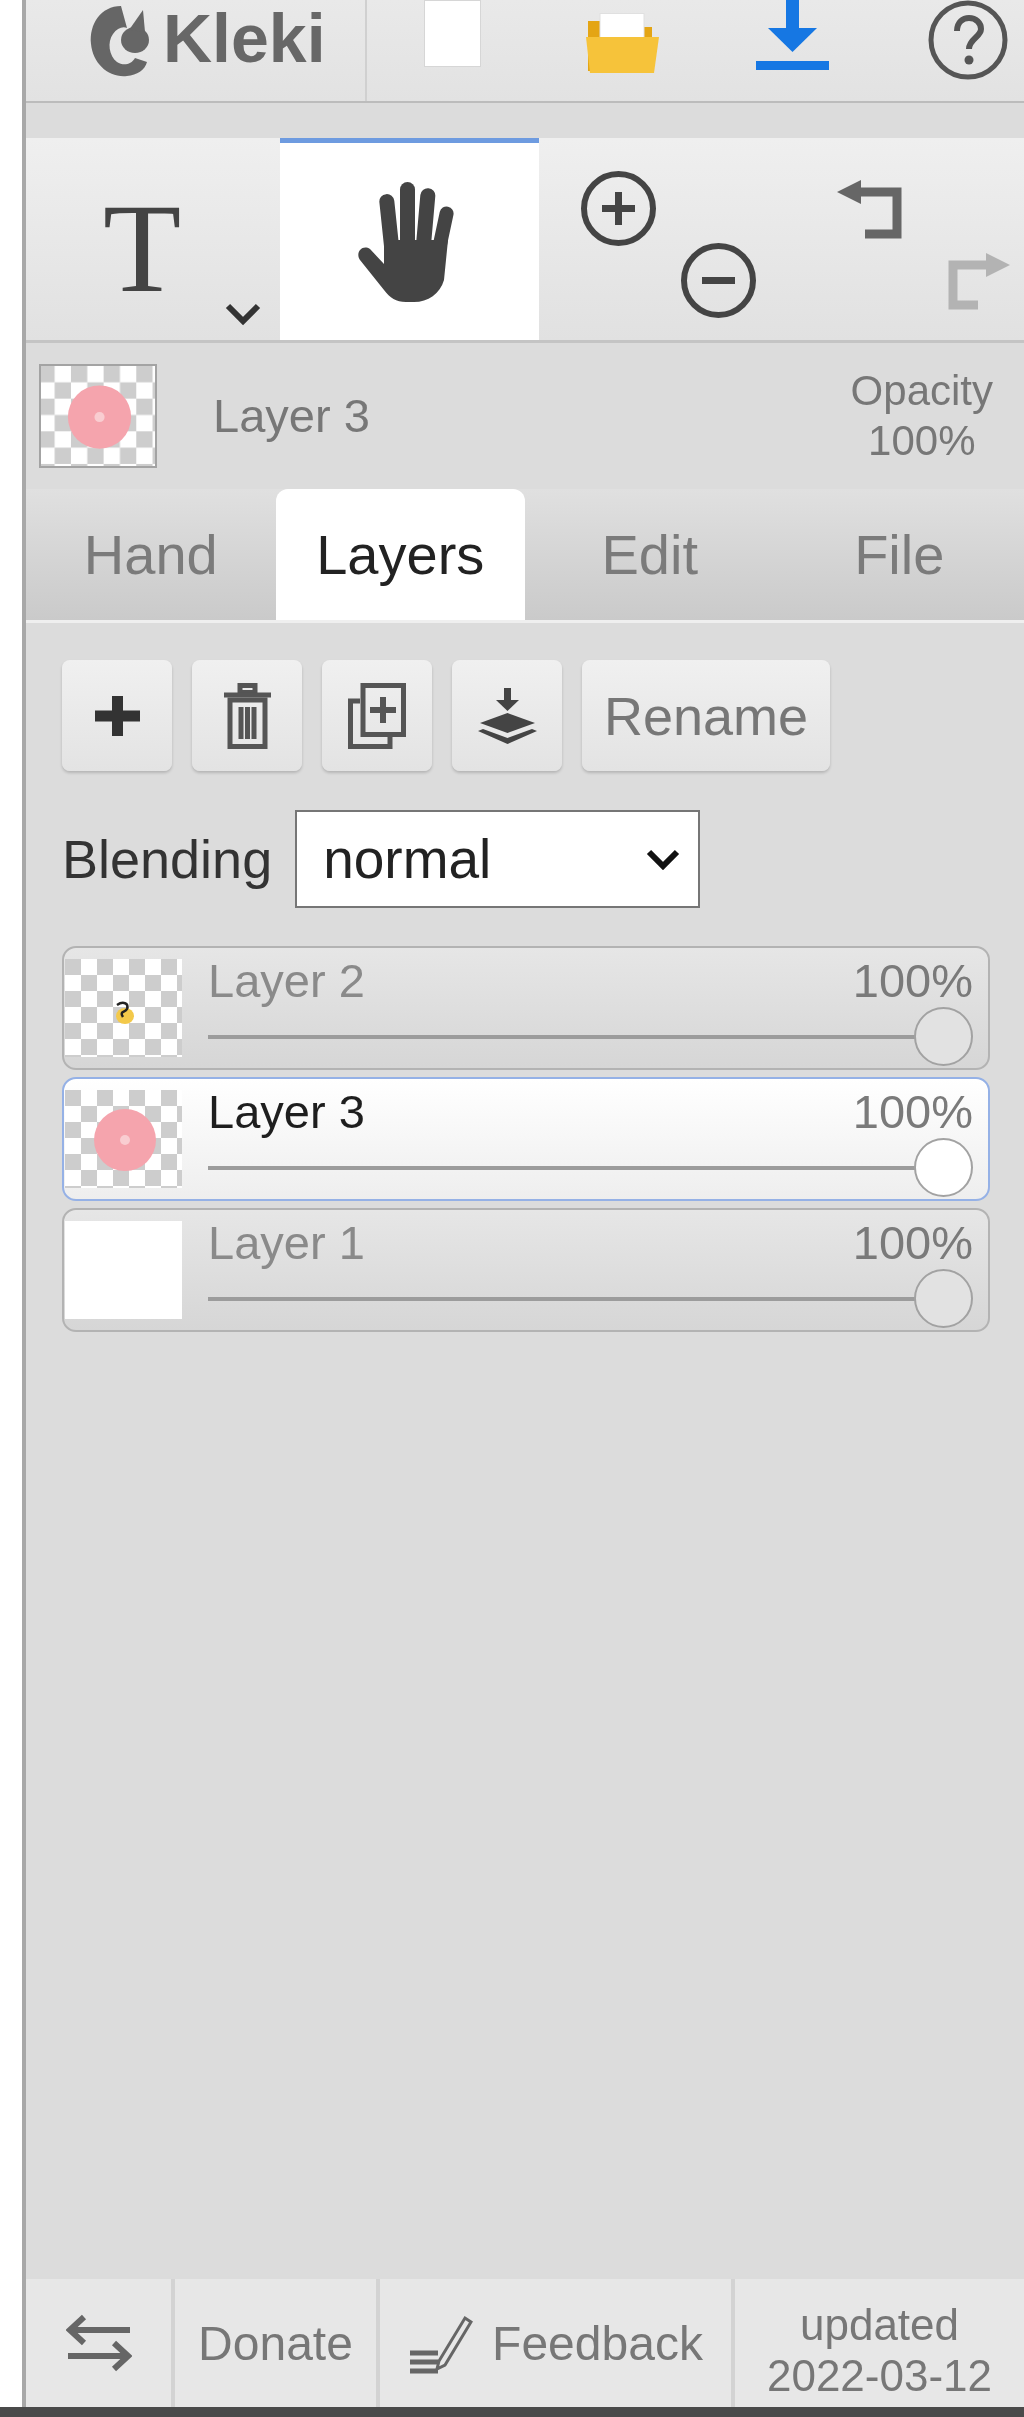 This screenshot has height=2417, width=1024. I want to click on donate-button: Donate, so click(275, 2343).